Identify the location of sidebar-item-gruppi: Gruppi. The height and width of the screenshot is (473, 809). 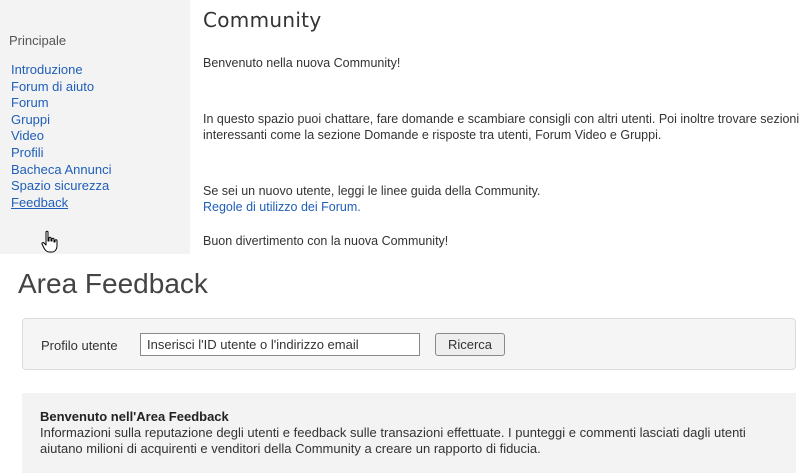
(61, 120).